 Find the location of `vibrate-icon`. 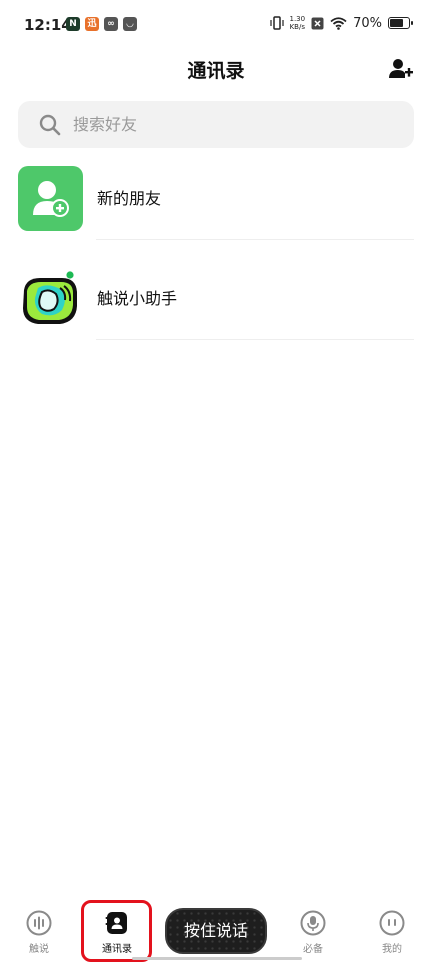

vibrate-icon is located at coordinates (276, 23).